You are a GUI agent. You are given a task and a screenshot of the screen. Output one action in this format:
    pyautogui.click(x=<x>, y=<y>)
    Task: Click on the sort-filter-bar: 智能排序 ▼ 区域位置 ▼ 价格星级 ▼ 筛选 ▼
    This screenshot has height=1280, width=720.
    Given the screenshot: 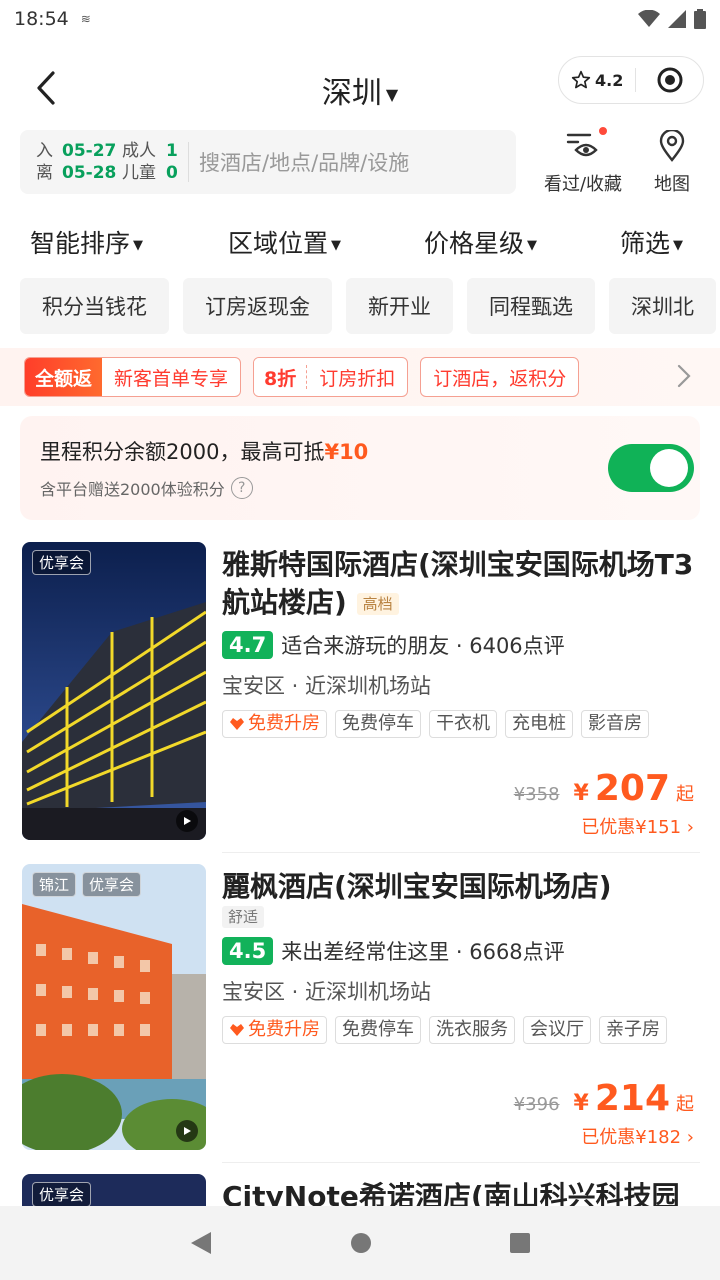 What is the action you would take?
    pyautogui.click(x=360, y=240)
    